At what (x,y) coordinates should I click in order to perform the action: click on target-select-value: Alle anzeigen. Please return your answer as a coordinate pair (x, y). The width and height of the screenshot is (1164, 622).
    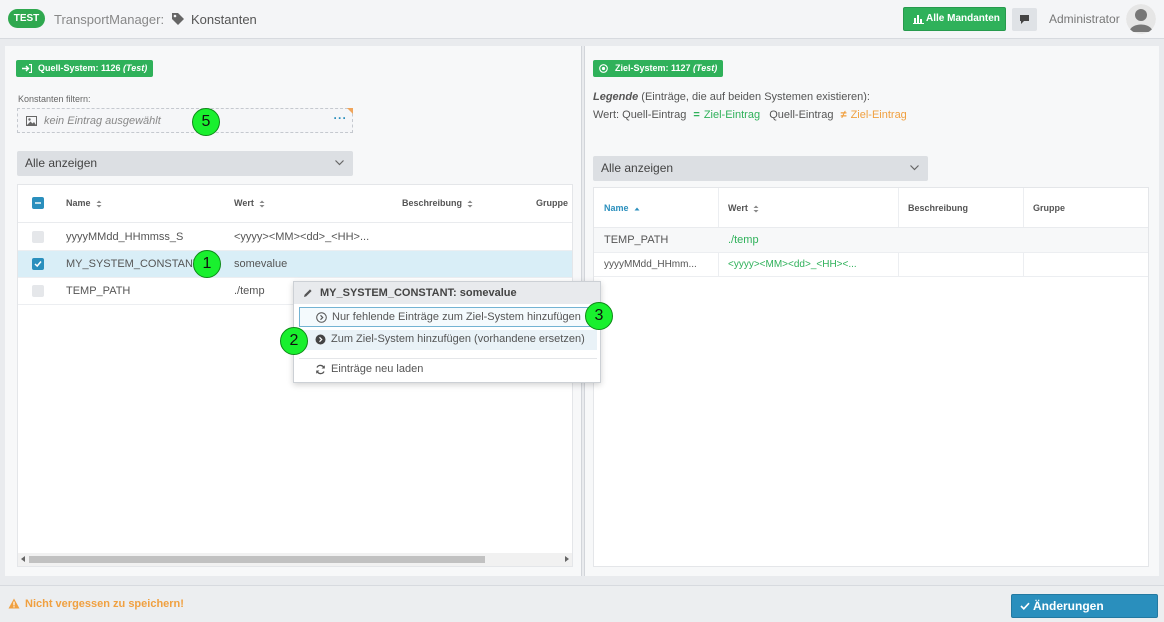
    Looking at the image, I should click on (637, 168).